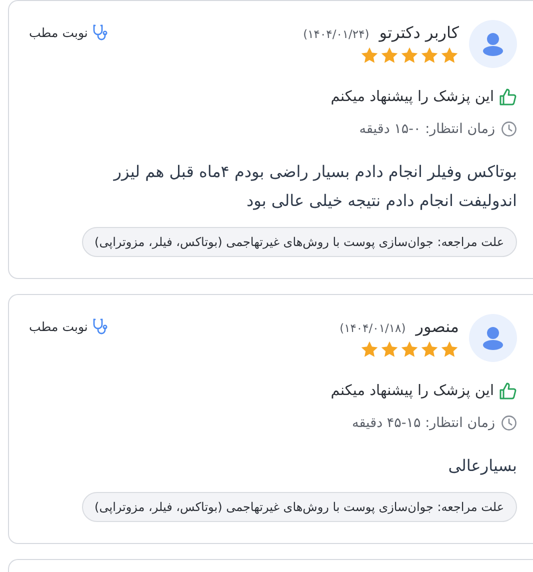 The image size is (533, 572). I want to click on author-name: کاربر دکترتو, so click(419, 32).